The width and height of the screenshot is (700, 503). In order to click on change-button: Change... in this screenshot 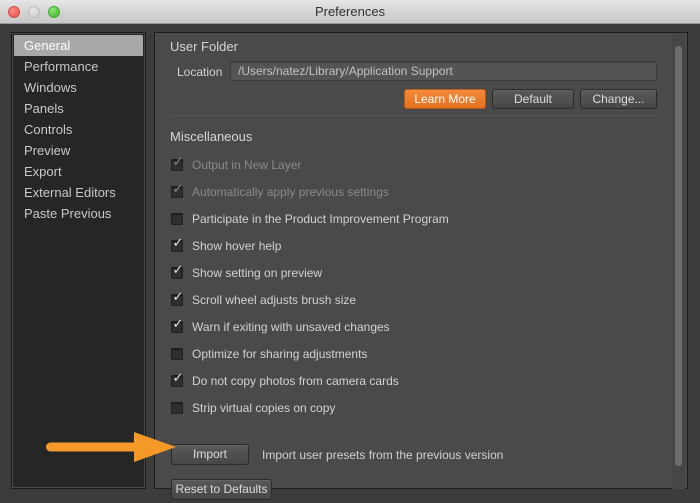, I will do `click(618, 99)`.